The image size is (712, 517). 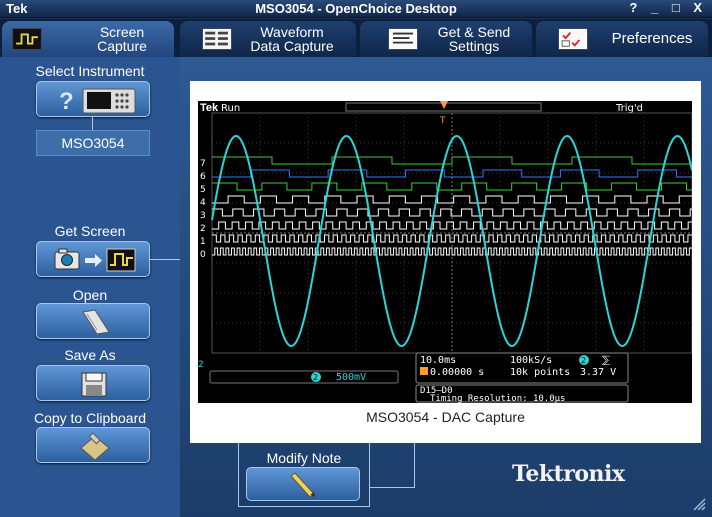 What do you see at coordinates (598, 372) in the screenshot?
I see `trigger-level: 3.37 V` at bounding box center [598, 372].